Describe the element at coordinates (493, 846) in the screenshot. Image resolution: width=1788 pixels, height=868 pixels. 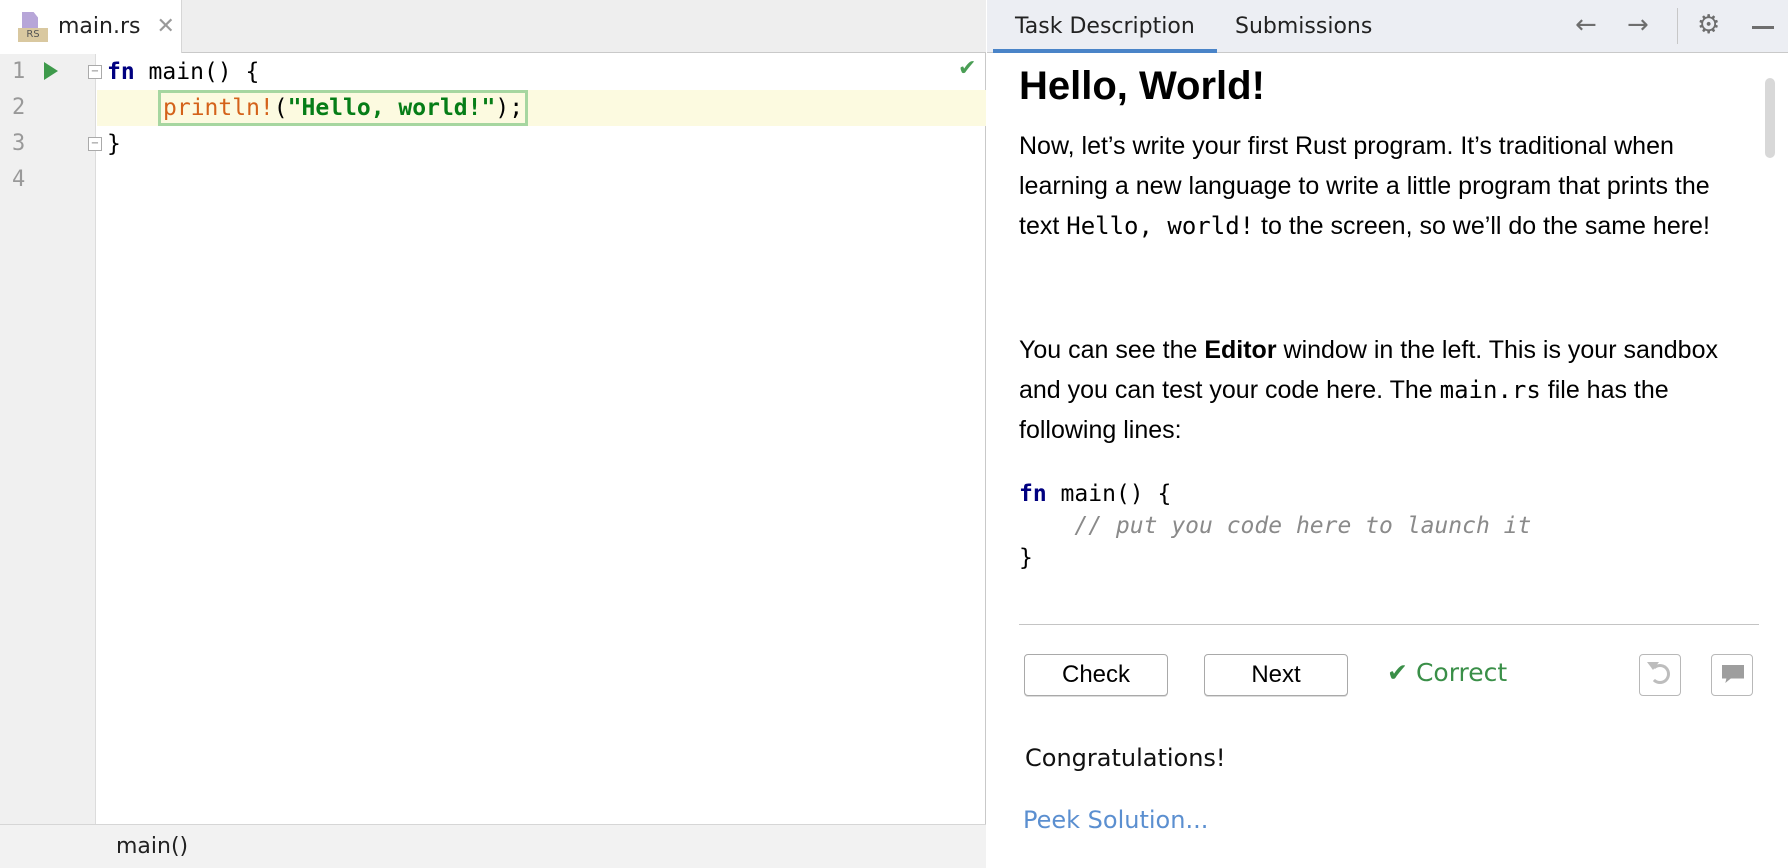
I see `breadcrumb-bar: main()` at that location.